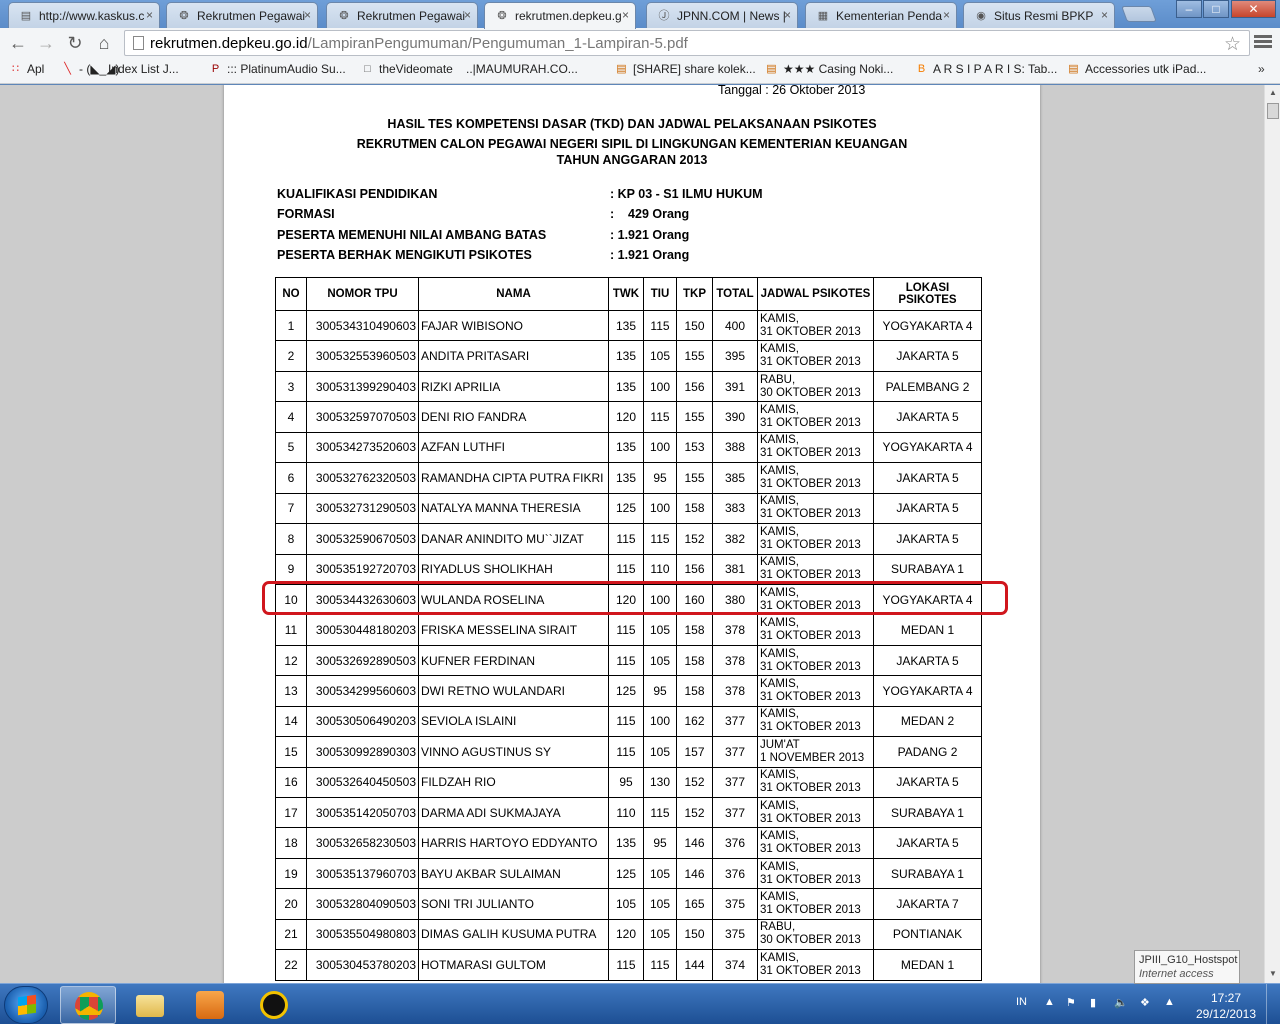 The image size is (1280, 1024). I want to click on tab-7: ◉ Situs Resmi BPKP ×, so click(1039, 15).